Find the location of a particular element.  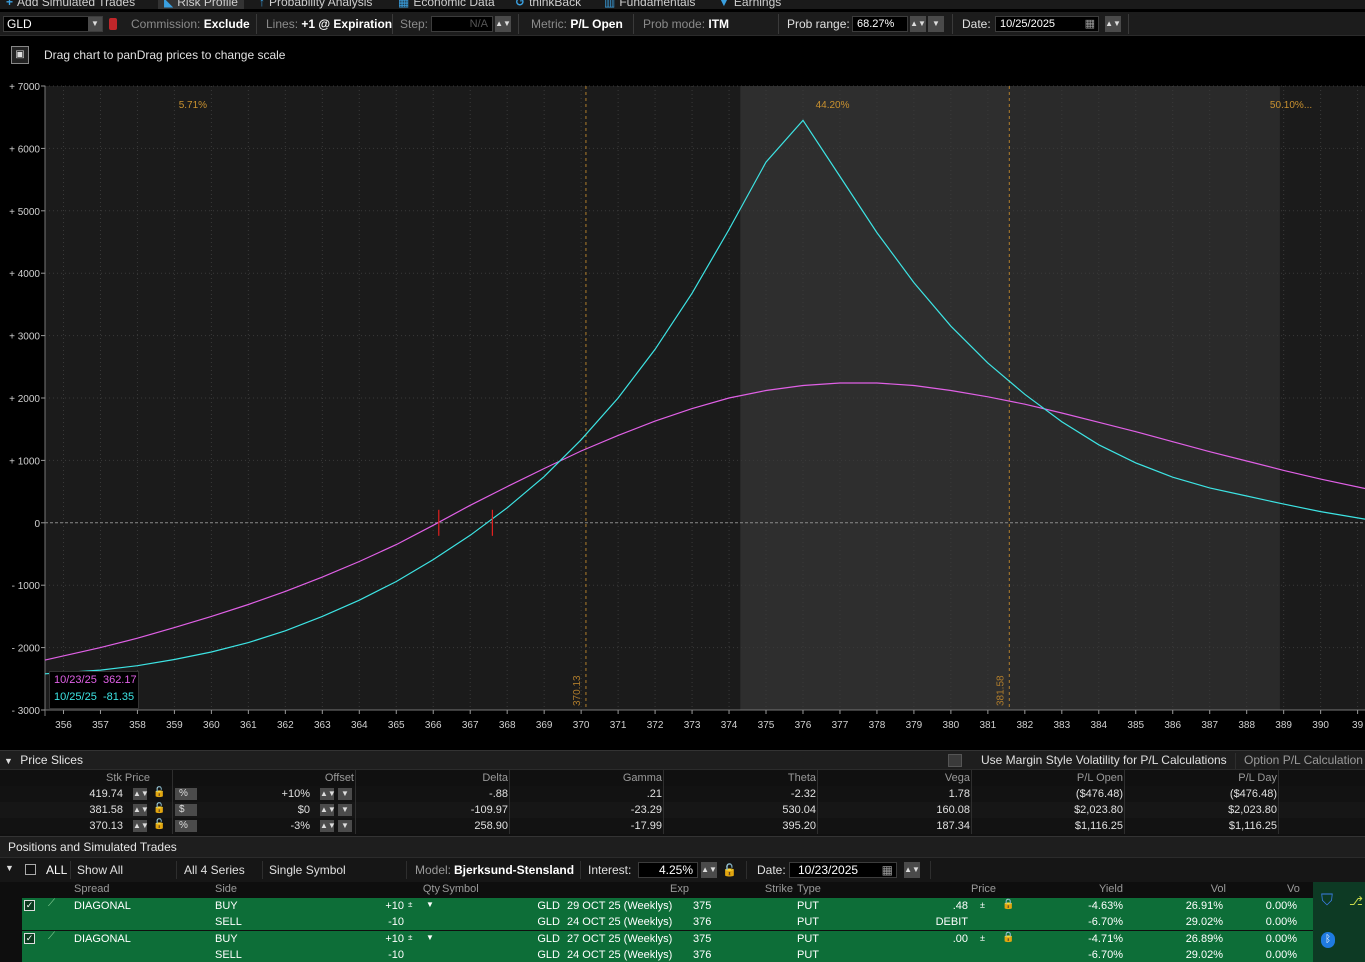

vol-value: 26.91% is located at coordinates (1187, 906).